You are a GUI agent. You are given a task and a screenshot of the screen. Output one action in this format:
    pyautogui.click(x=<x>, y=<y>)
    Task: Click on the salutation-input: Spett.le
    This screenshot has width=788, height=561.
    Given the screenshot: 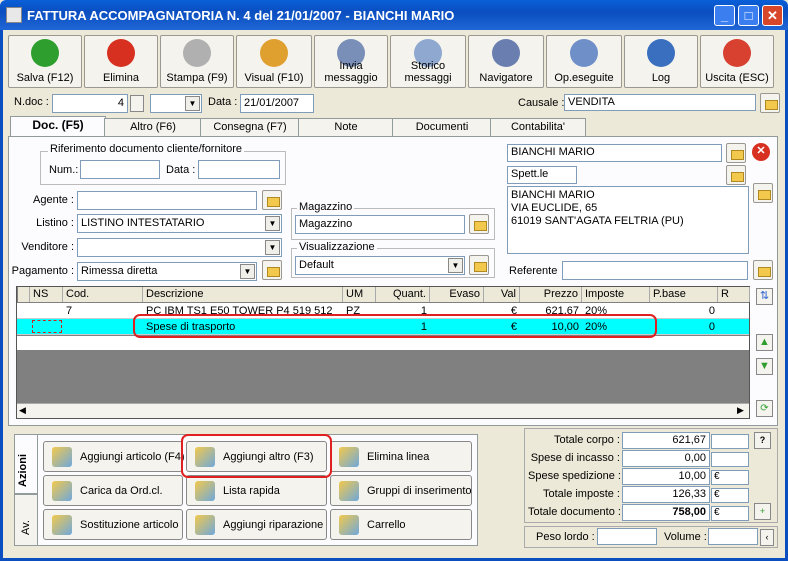 What is the action you would take?
    pyautogui.click(x=542, y=175)
    